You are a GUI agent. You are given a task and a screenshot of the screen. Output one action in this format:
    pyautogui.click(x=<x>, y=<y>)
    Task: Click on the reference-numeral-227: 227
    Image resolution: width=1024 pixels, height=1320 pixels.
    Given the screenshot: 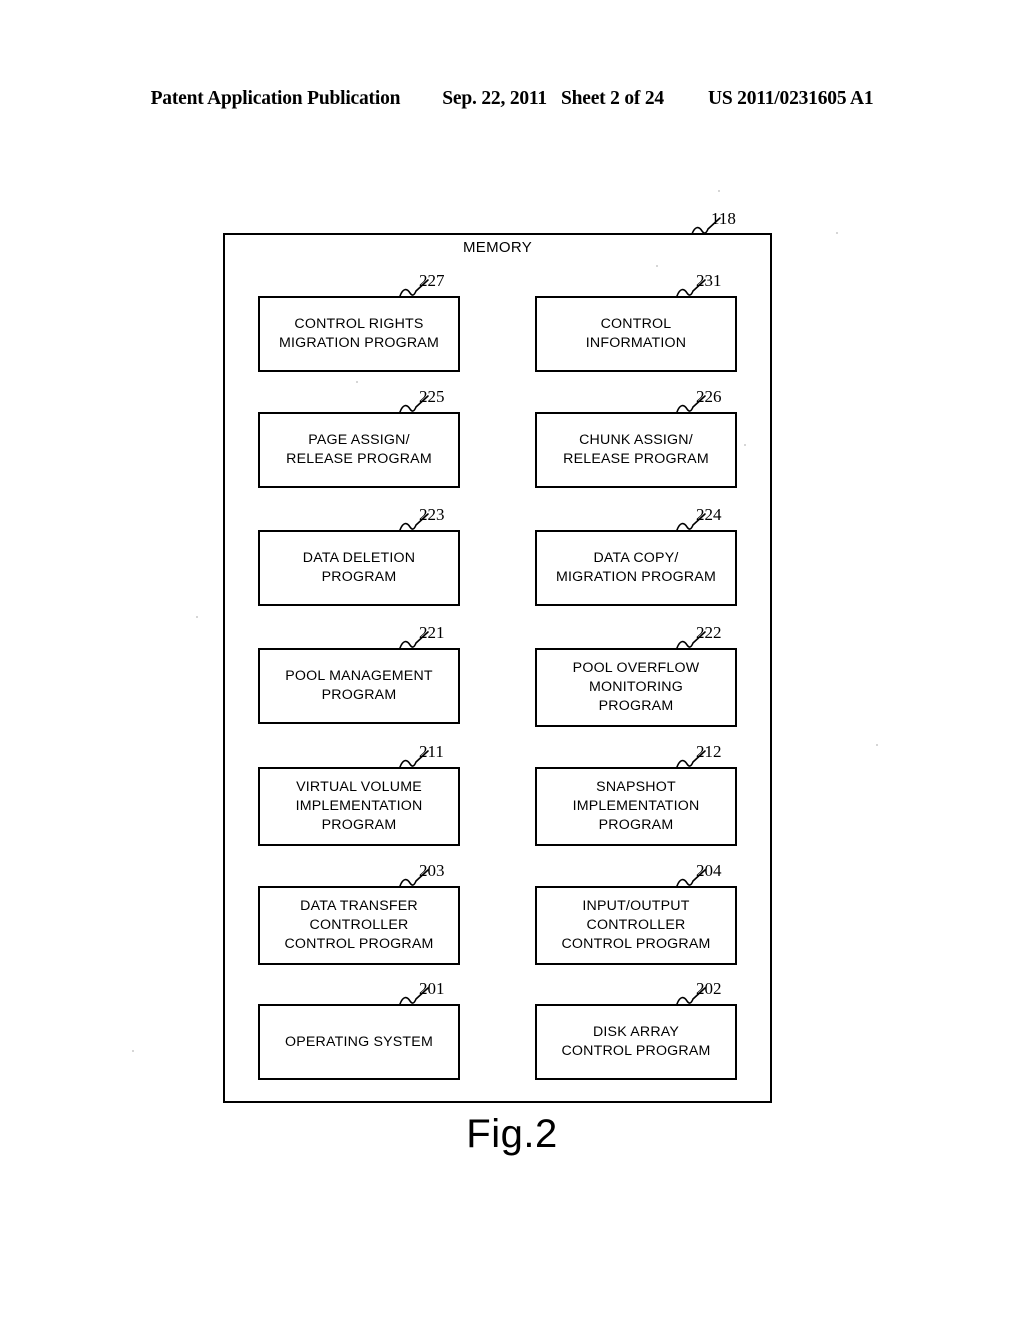 What is the action you would take?
    pyautogui.click(x=432, y=280)
    